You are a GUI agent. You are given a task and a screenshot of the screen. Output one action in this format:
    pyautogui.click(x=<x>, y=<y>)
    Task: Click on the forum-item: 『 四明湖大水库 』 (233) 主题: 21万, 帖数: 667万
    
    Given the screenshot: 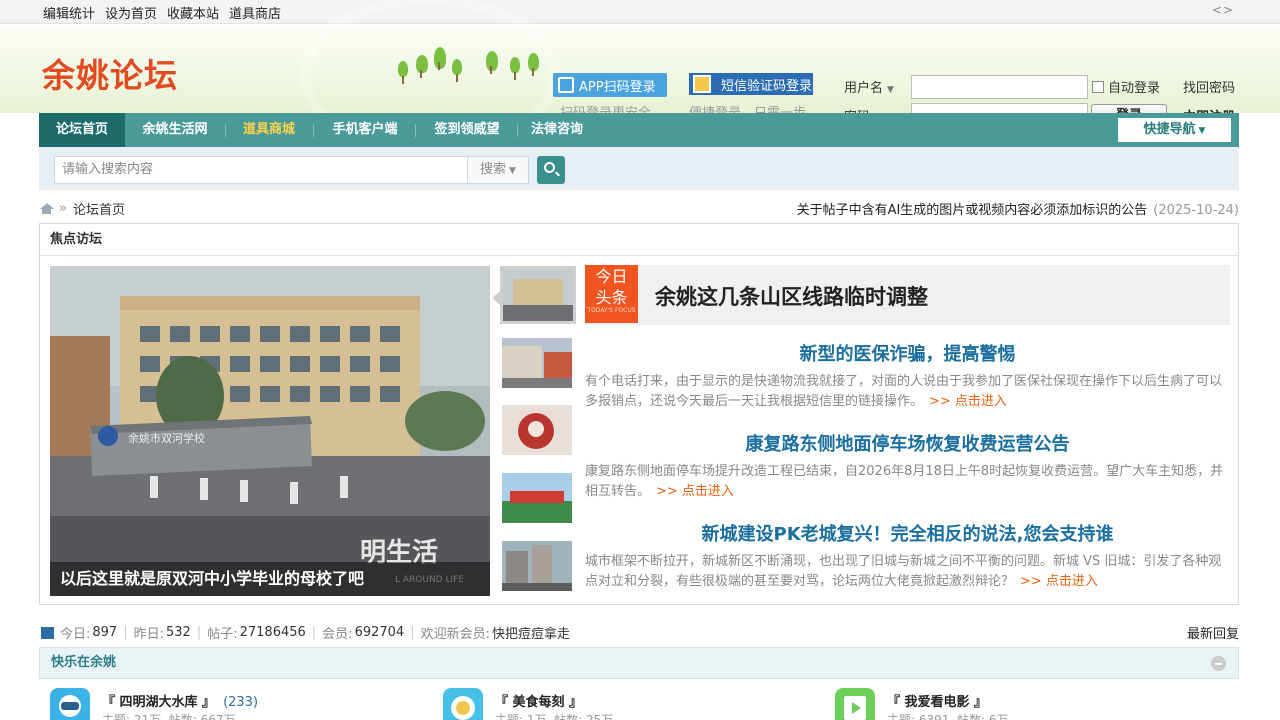 What is the action you would take?
    pyautogui.click(x=240, y=704)
    